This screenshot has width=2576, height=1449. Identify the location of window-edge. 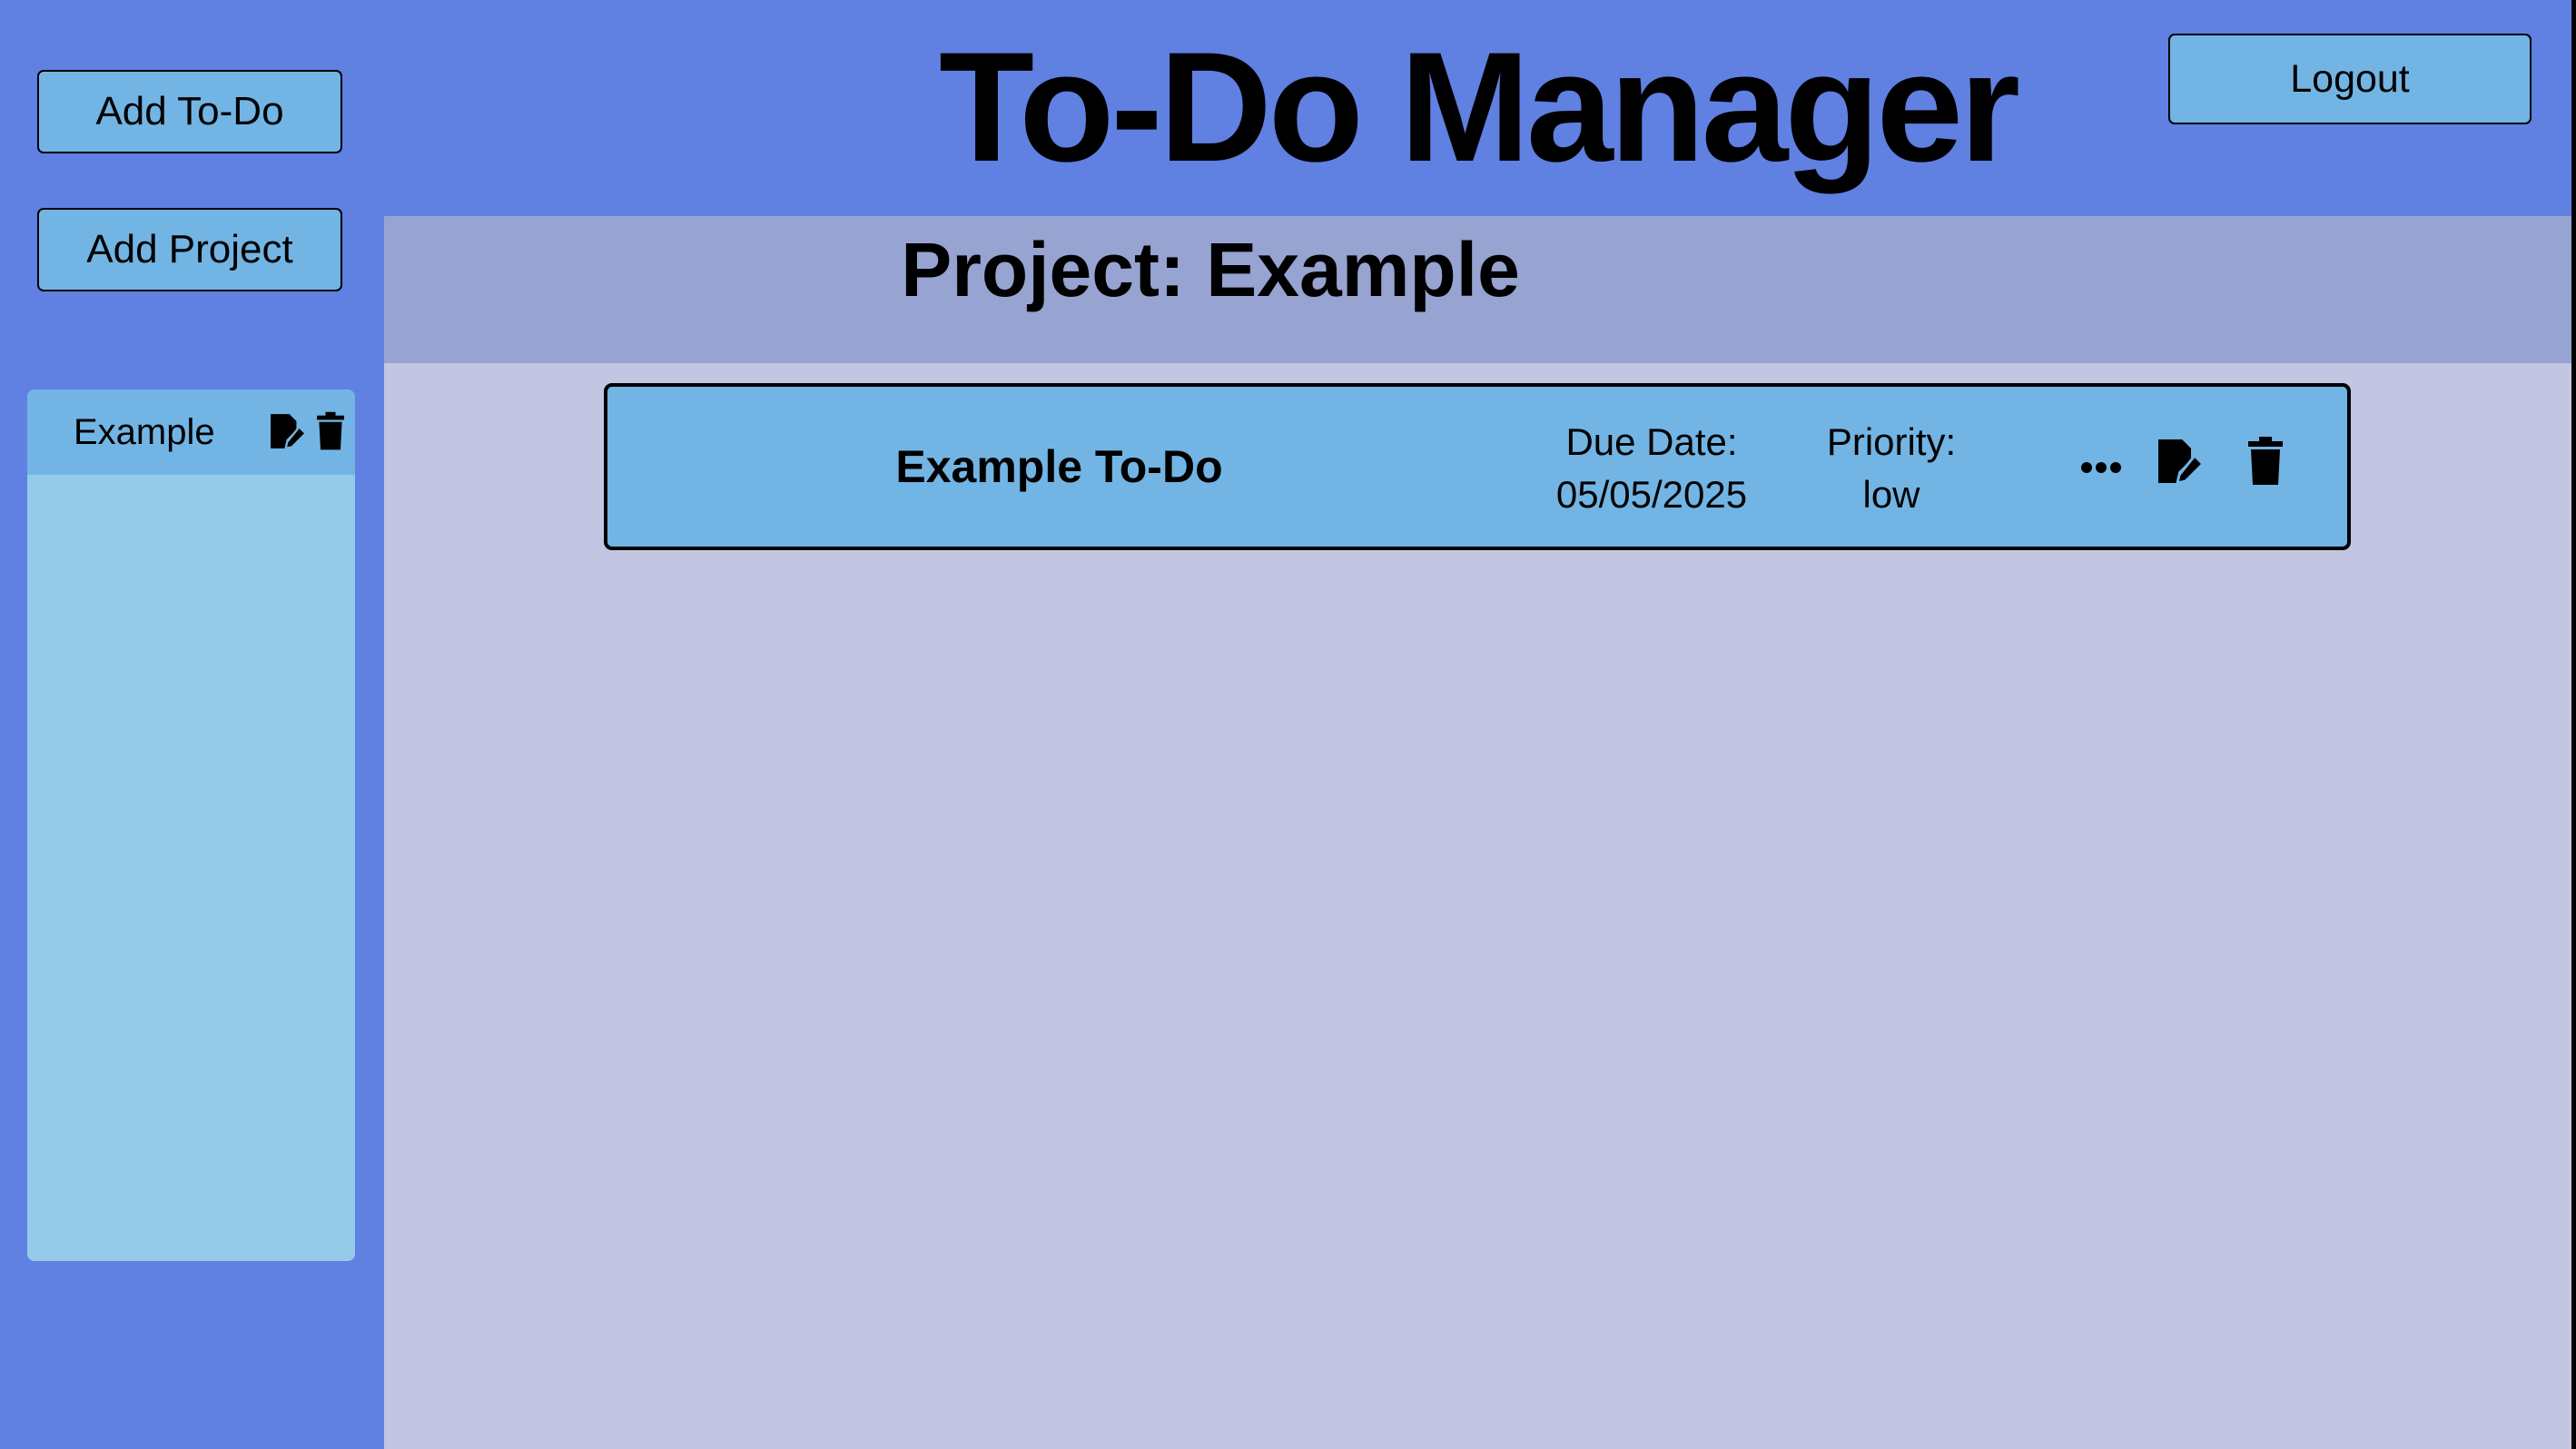
(2573, 724).